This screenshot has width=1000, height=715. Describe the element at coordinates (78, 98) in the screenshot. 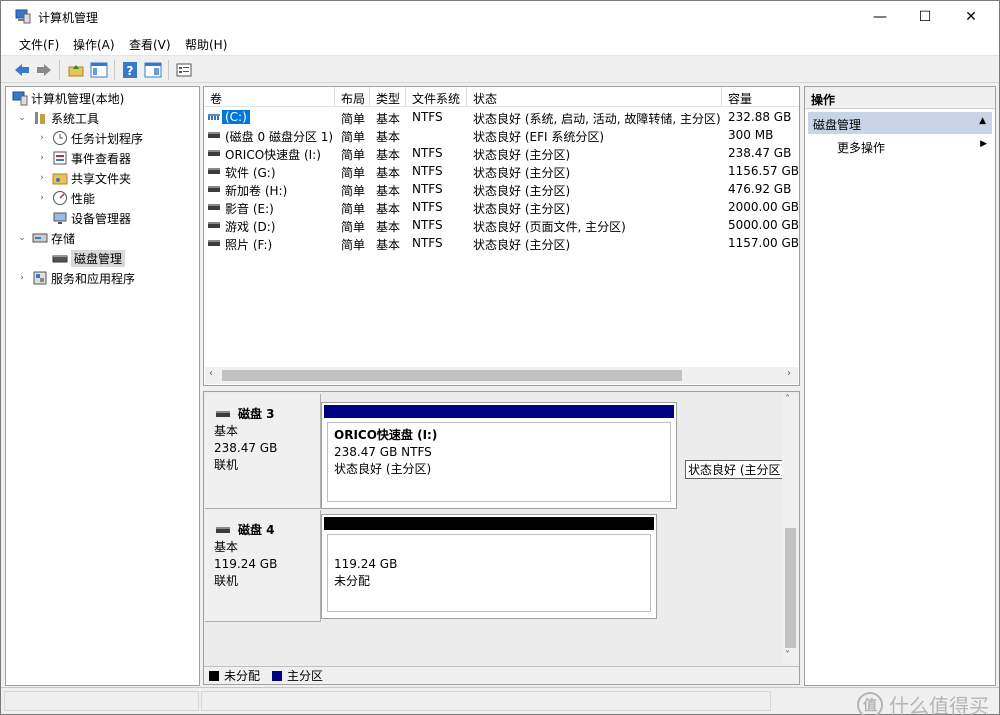

I see `tree-label: 计算机管理(本地)` at that location.